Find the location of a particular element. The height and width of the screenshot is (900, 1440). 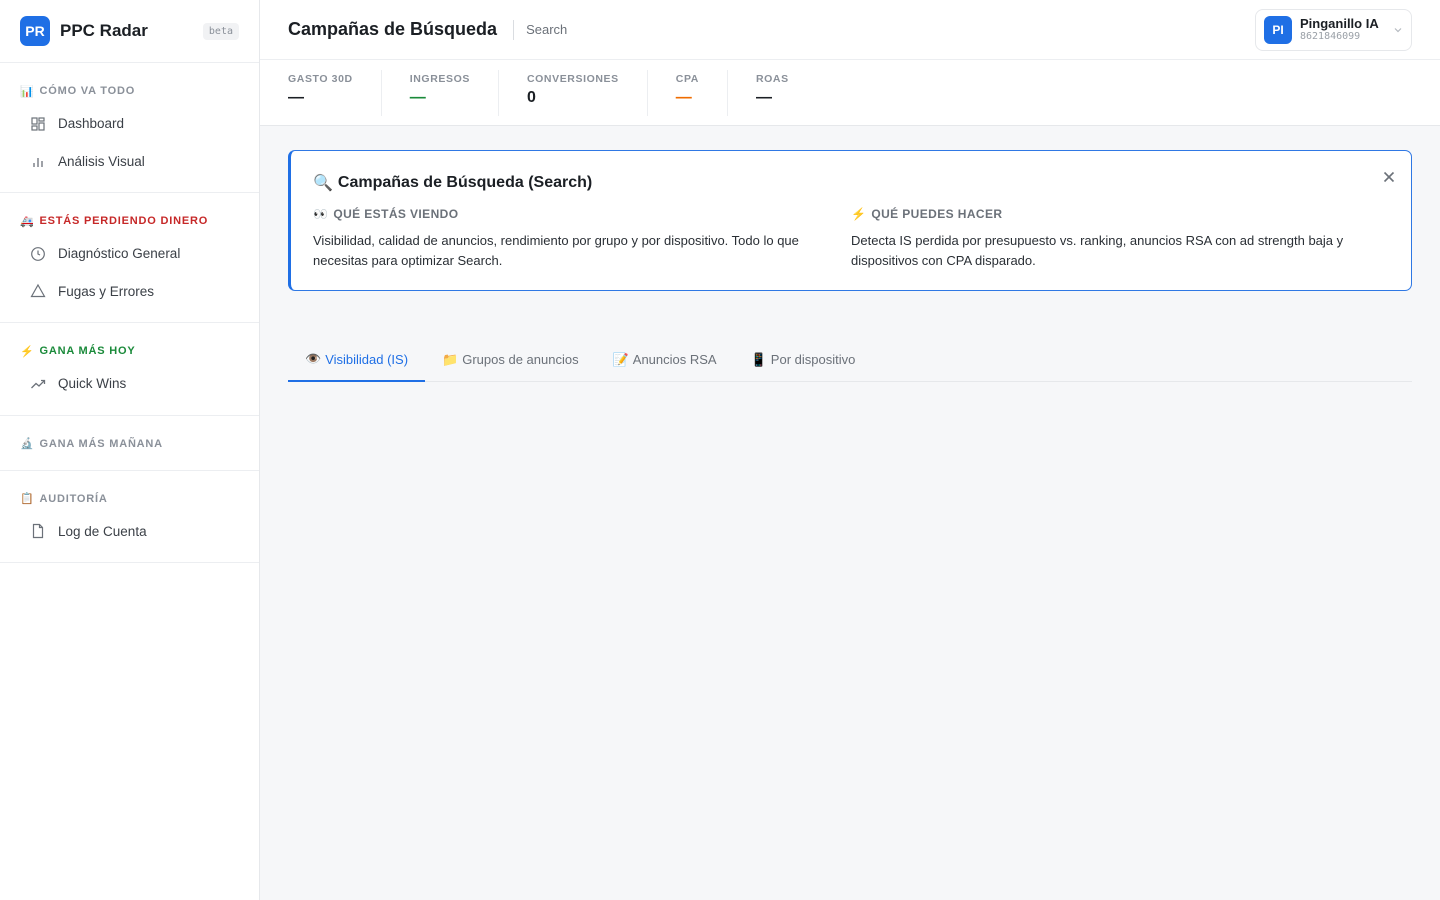

brand-logo: PR is located at coordinates (35, 31).